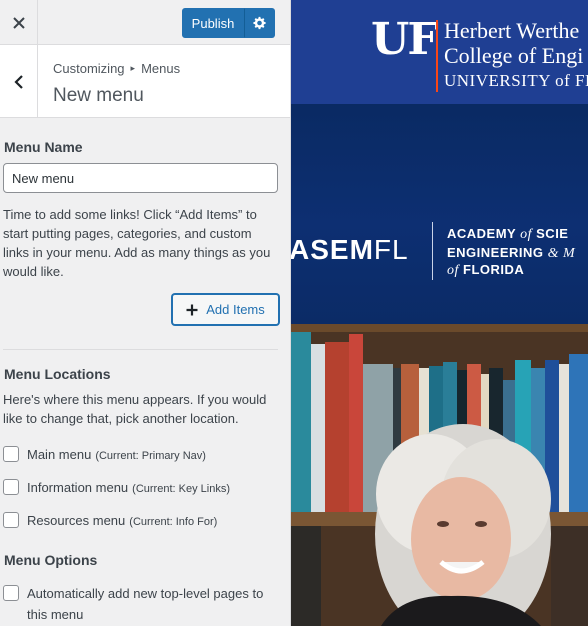  What do you see at coordinates (161, 68) in the screenshot?
I see `breadcrumb-current: Menus` at bounding box center [161, 68].